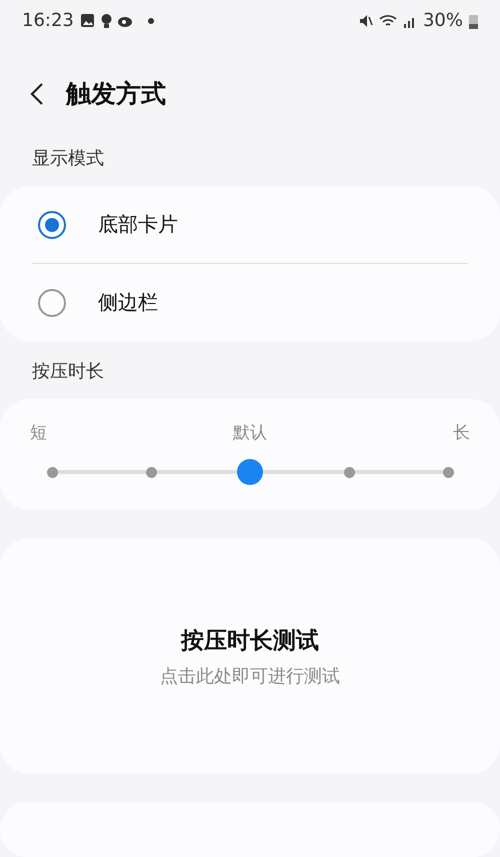 The image size is (500, 857). What do you see at coordinates (250, 472) in the screenshot?
I see `slider-thumb` at bounding box center [250, 472].